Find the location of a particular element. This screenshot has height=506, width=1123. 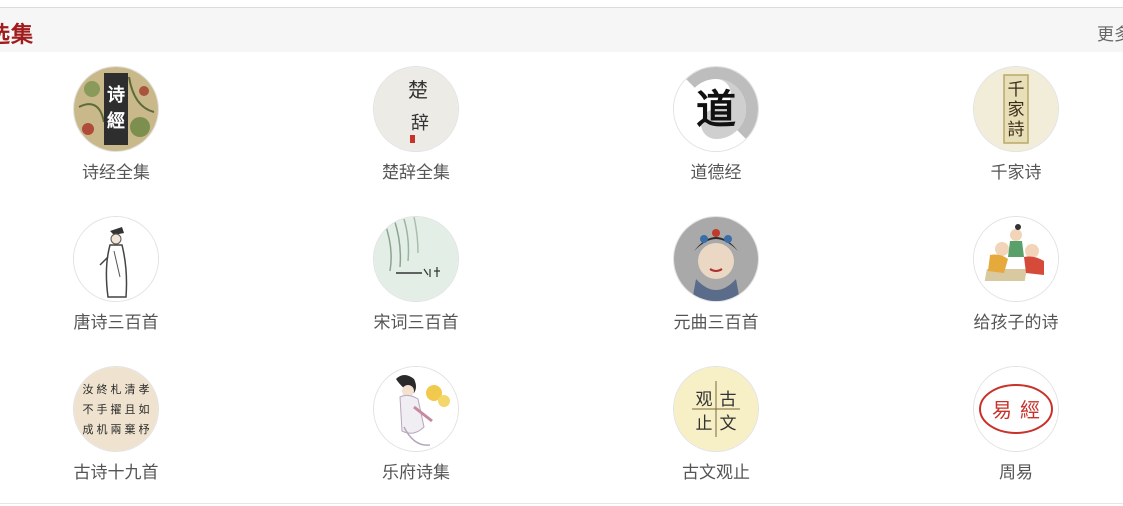

calligraphy-glyph: 棄 is located at coordinates (130, 429).